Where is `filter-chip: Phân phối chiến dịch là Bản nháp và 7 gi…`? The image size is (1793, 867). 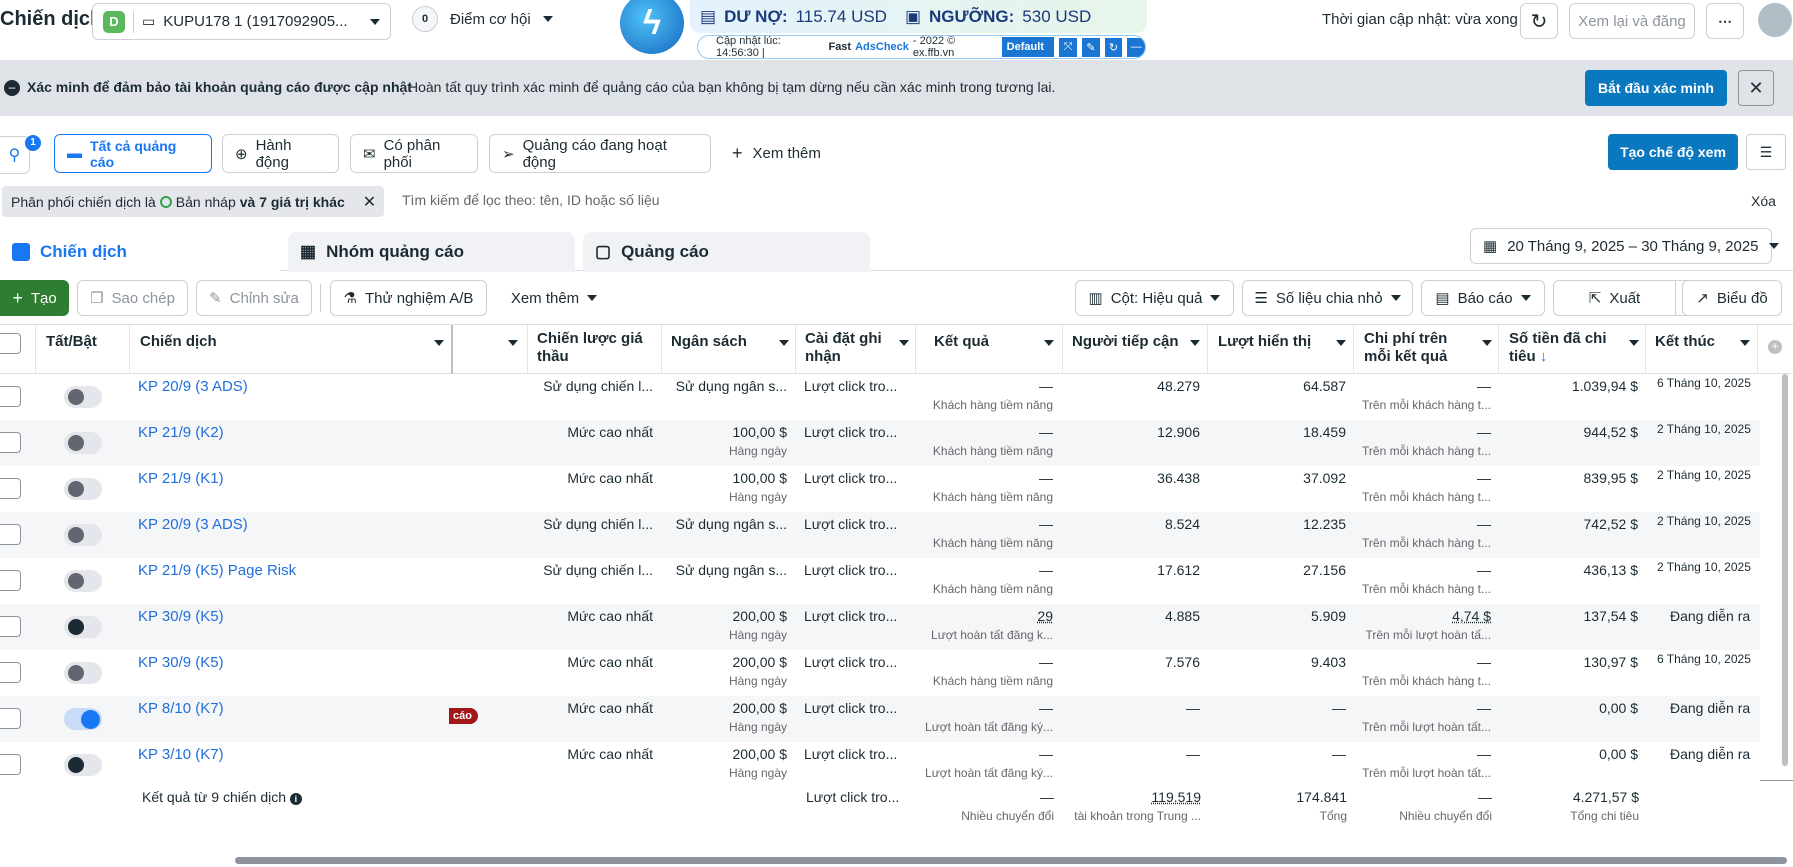 filter-chip: Phân phối chiến dịch là Bản nháp và 7 gi… is located at coordinates (193, 201).